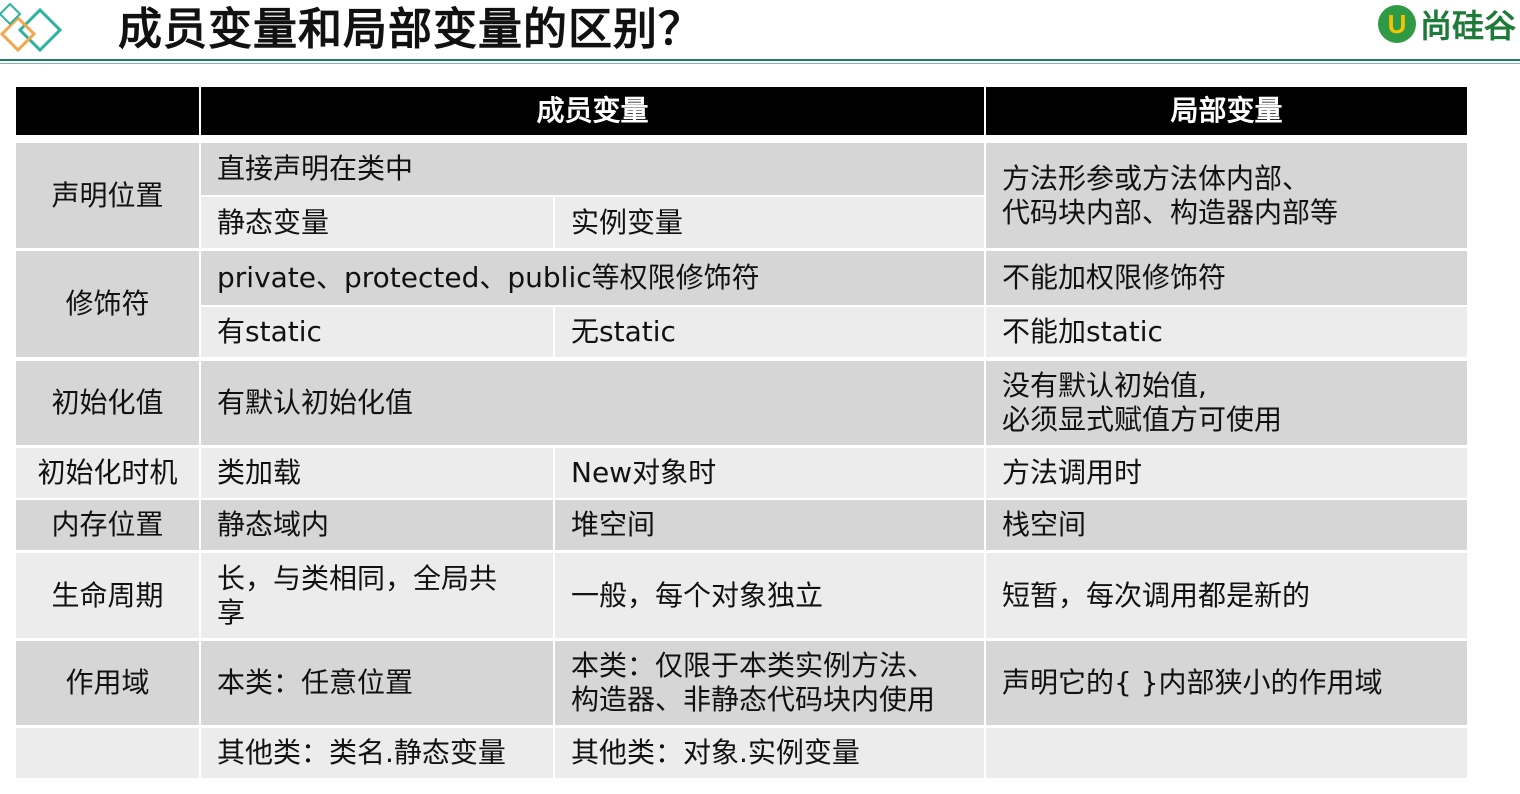 This screenshot has height=794, width=1520. What do you see at coordinates (107, 473) in the screenshot?
I see `row-label-init-timing: 初始化时机` at bounding box center [107, 473].